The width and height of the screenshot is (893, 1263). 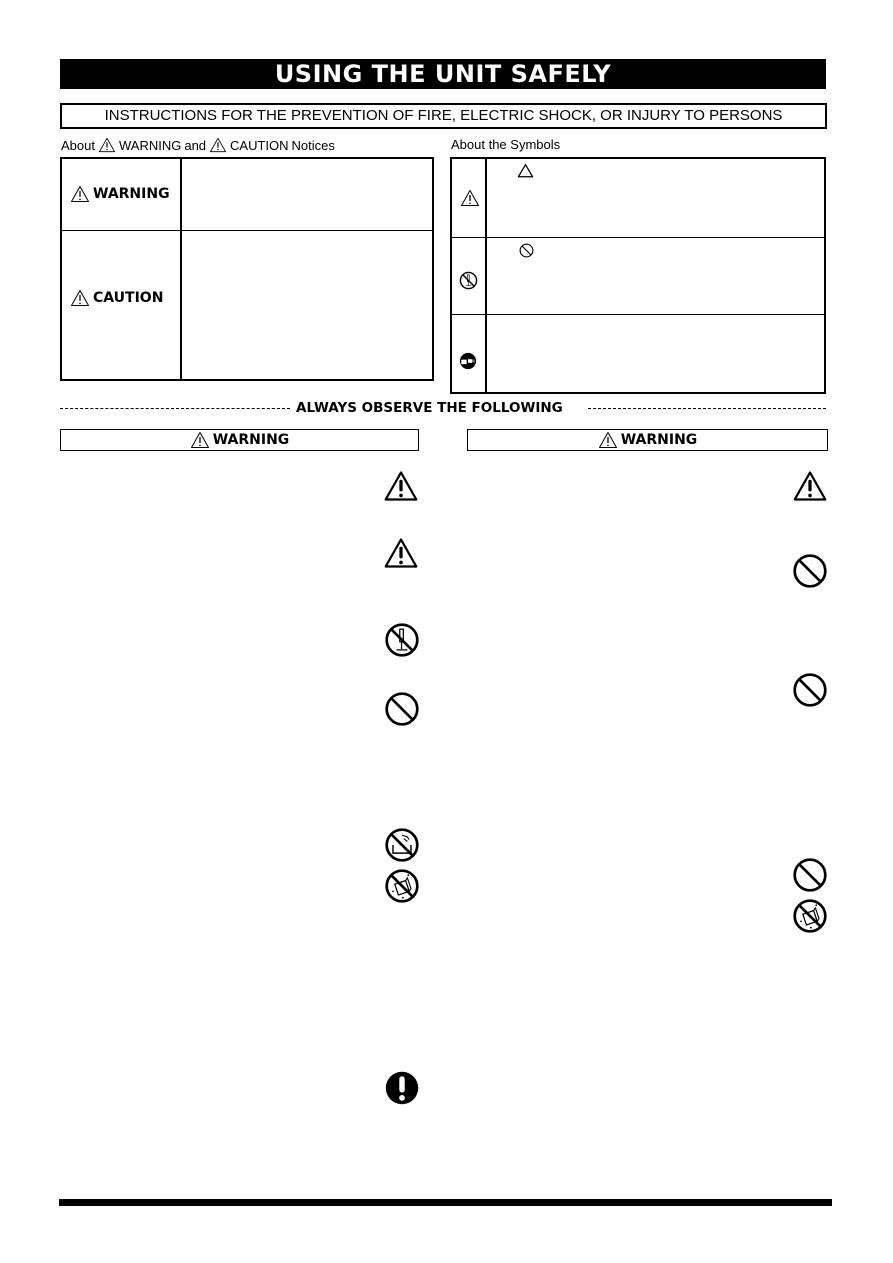 What do you see at coordinates (251, 440) in the screenshot?
I see `left-warning-label: WARNING` at bounding box center [251, 440].